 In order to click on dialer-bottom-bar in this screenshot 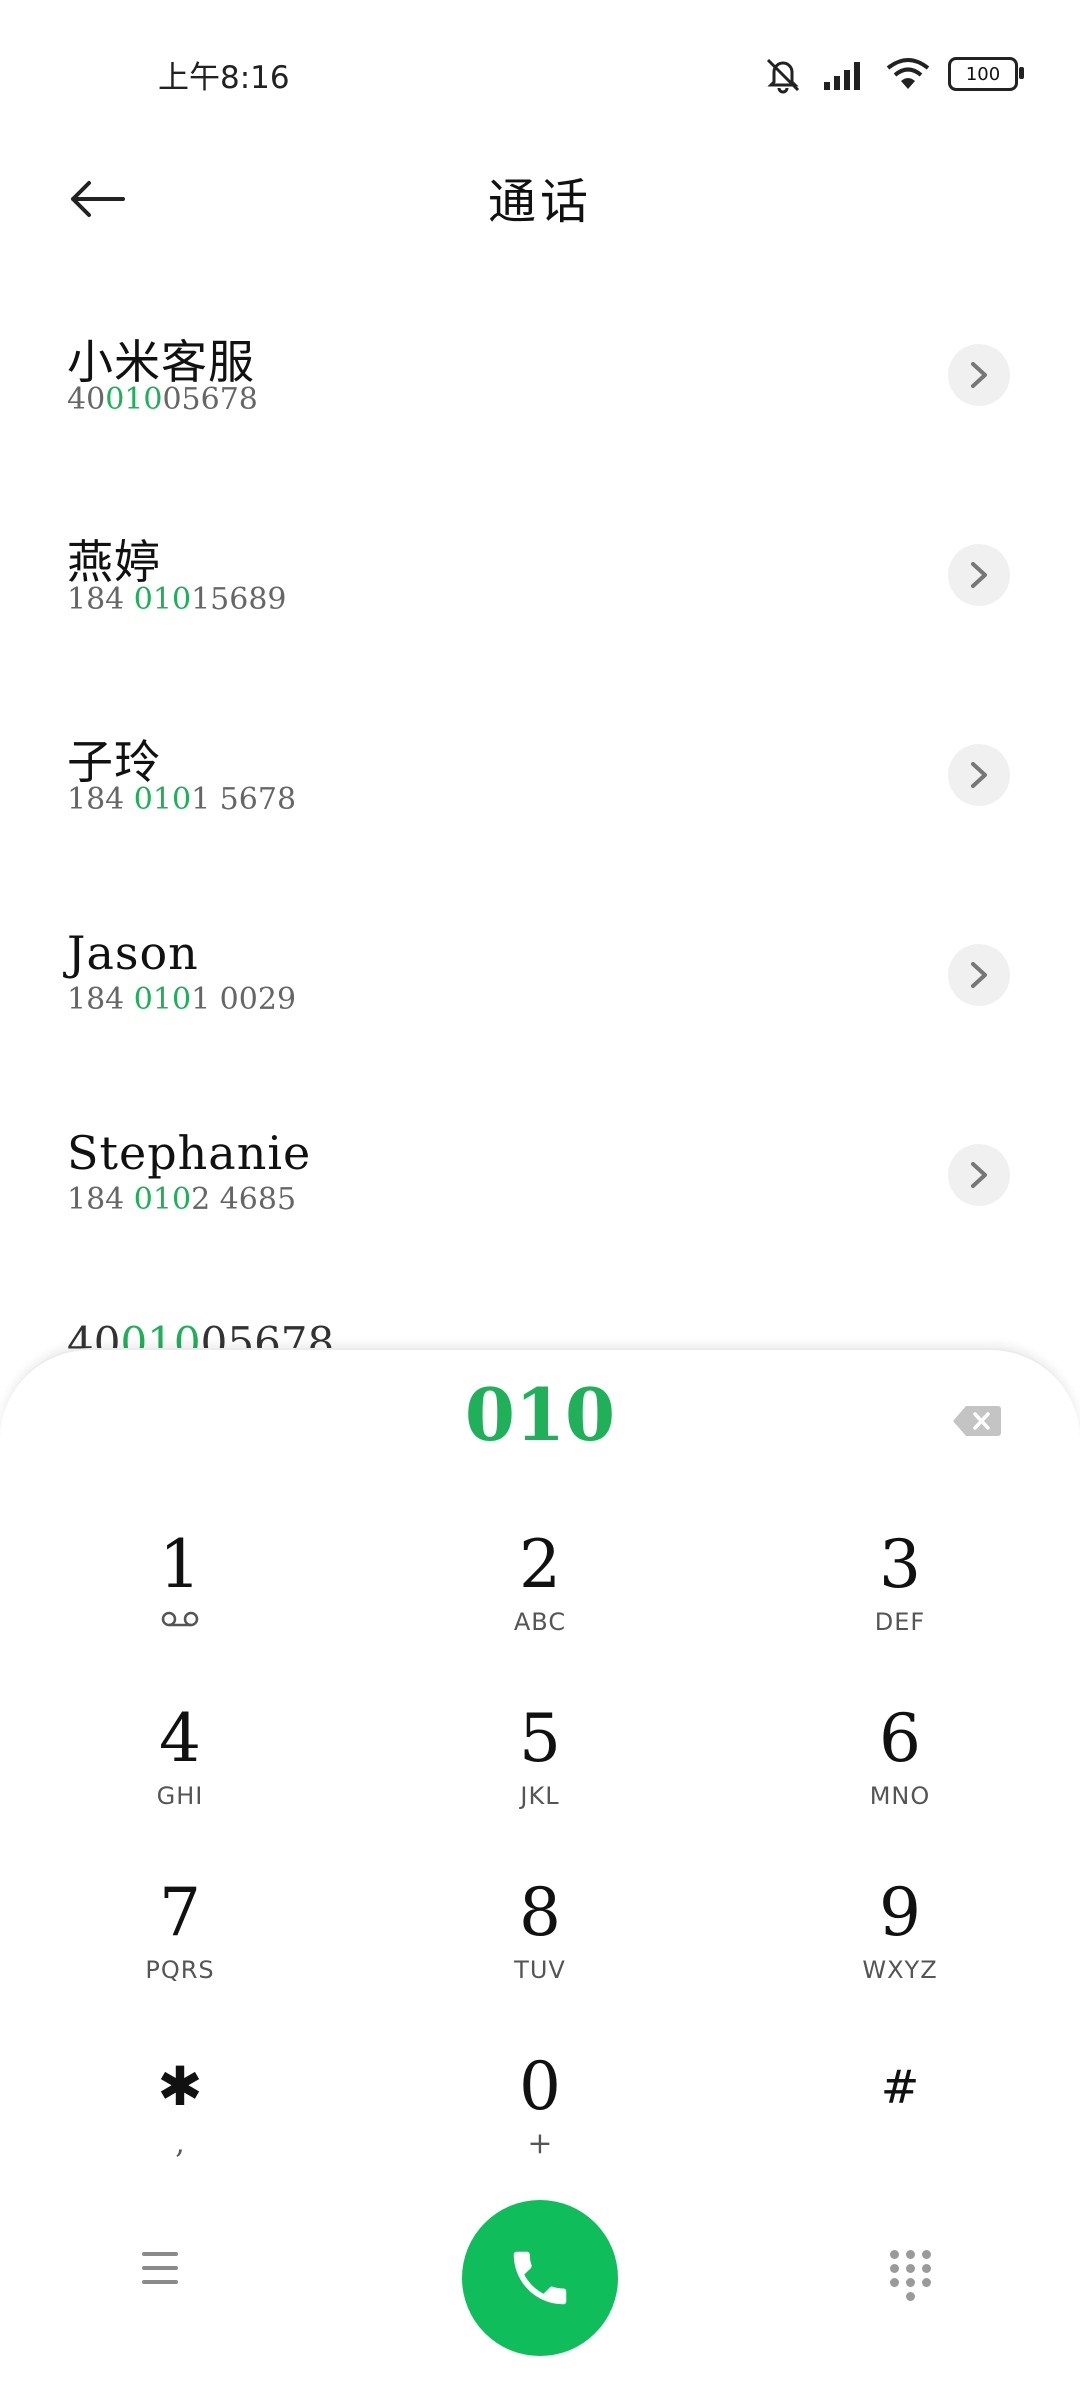, I will do `click(540, 2280)`.